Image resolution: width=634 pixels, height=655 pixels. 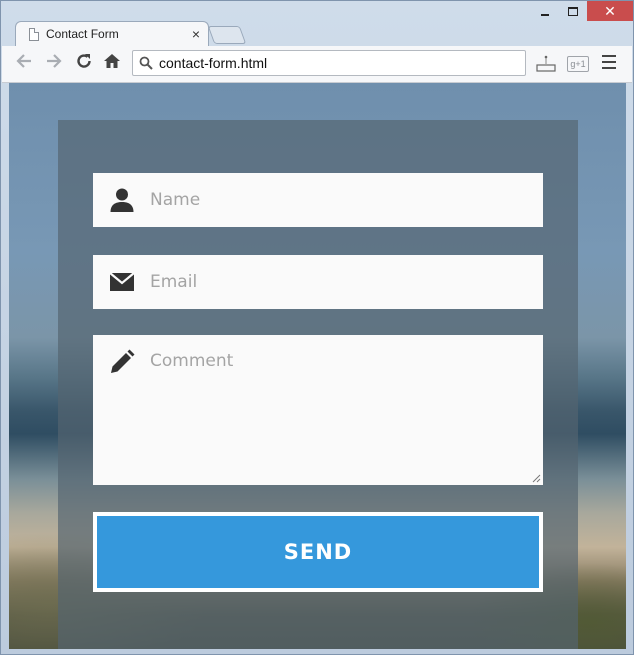 I want to click on pencil-icon, so click(x=123, y=361).